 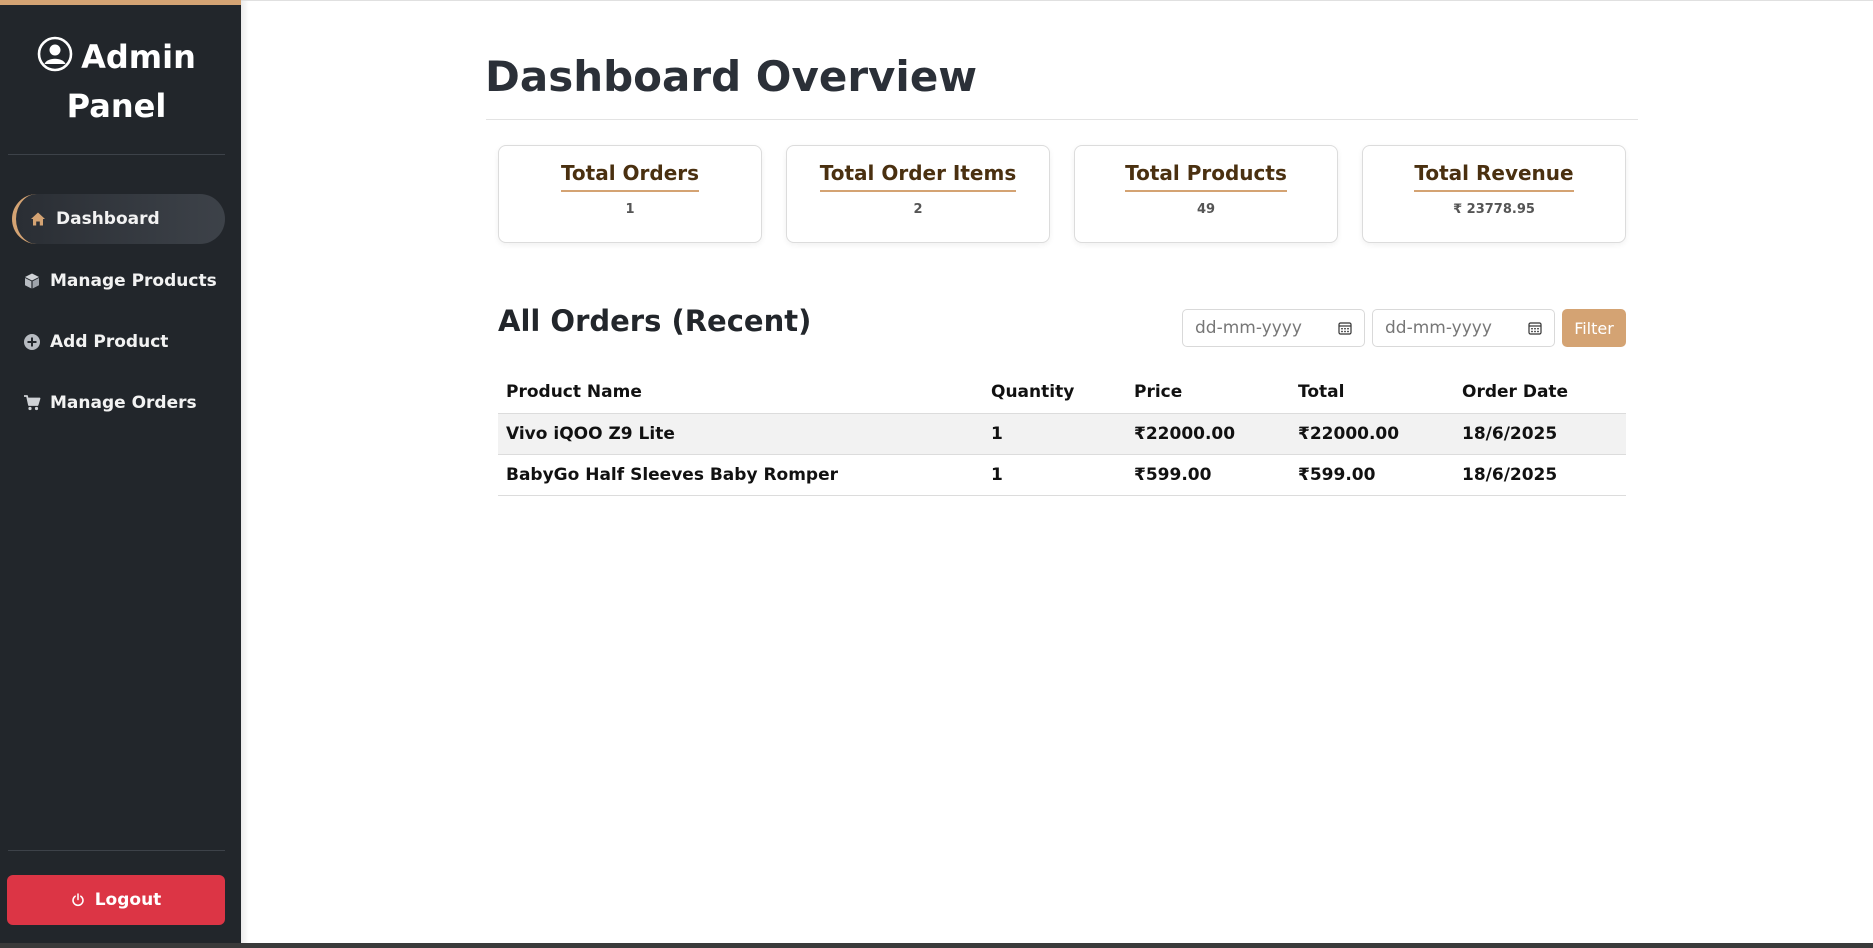 I want to click on logout-button: Logout, so click(x=116, y=900).